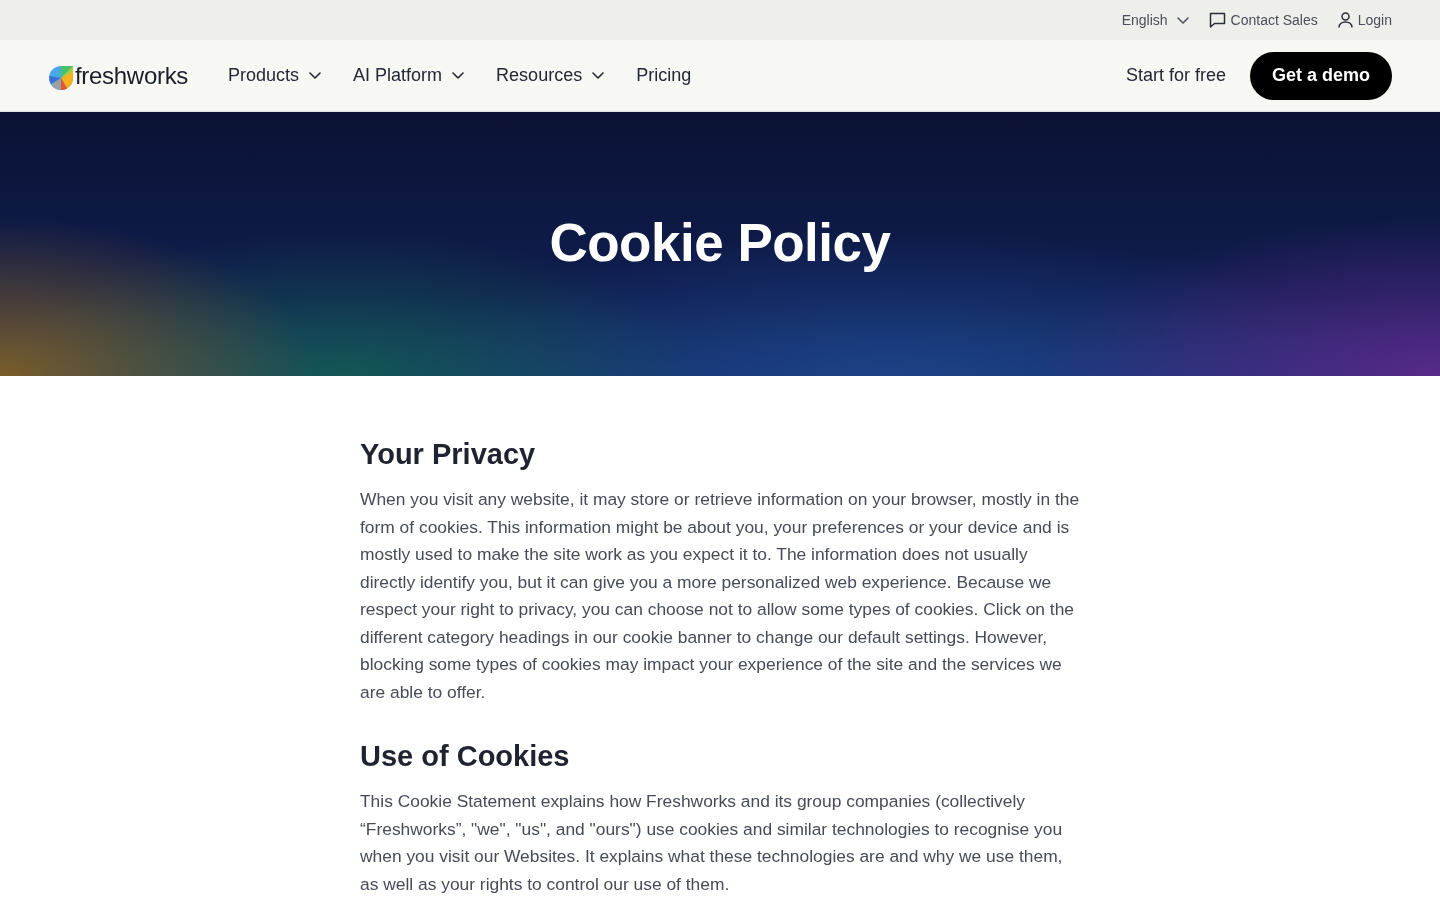 The height and width of the screenshot is (900, 1440). Describe the element at coordinates (409, 75) in the screenshot. I see `nav-menu-item: AI Platform` at that location.